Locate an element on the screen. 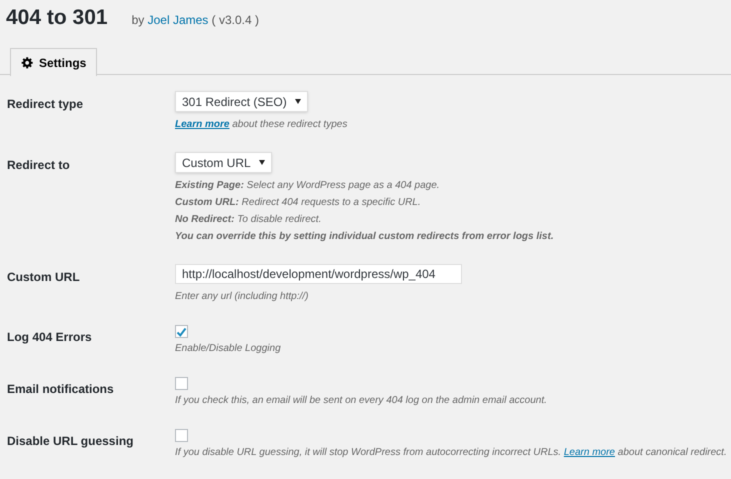  field-label: Log 404 Errors is located at coordinates (50, 337).